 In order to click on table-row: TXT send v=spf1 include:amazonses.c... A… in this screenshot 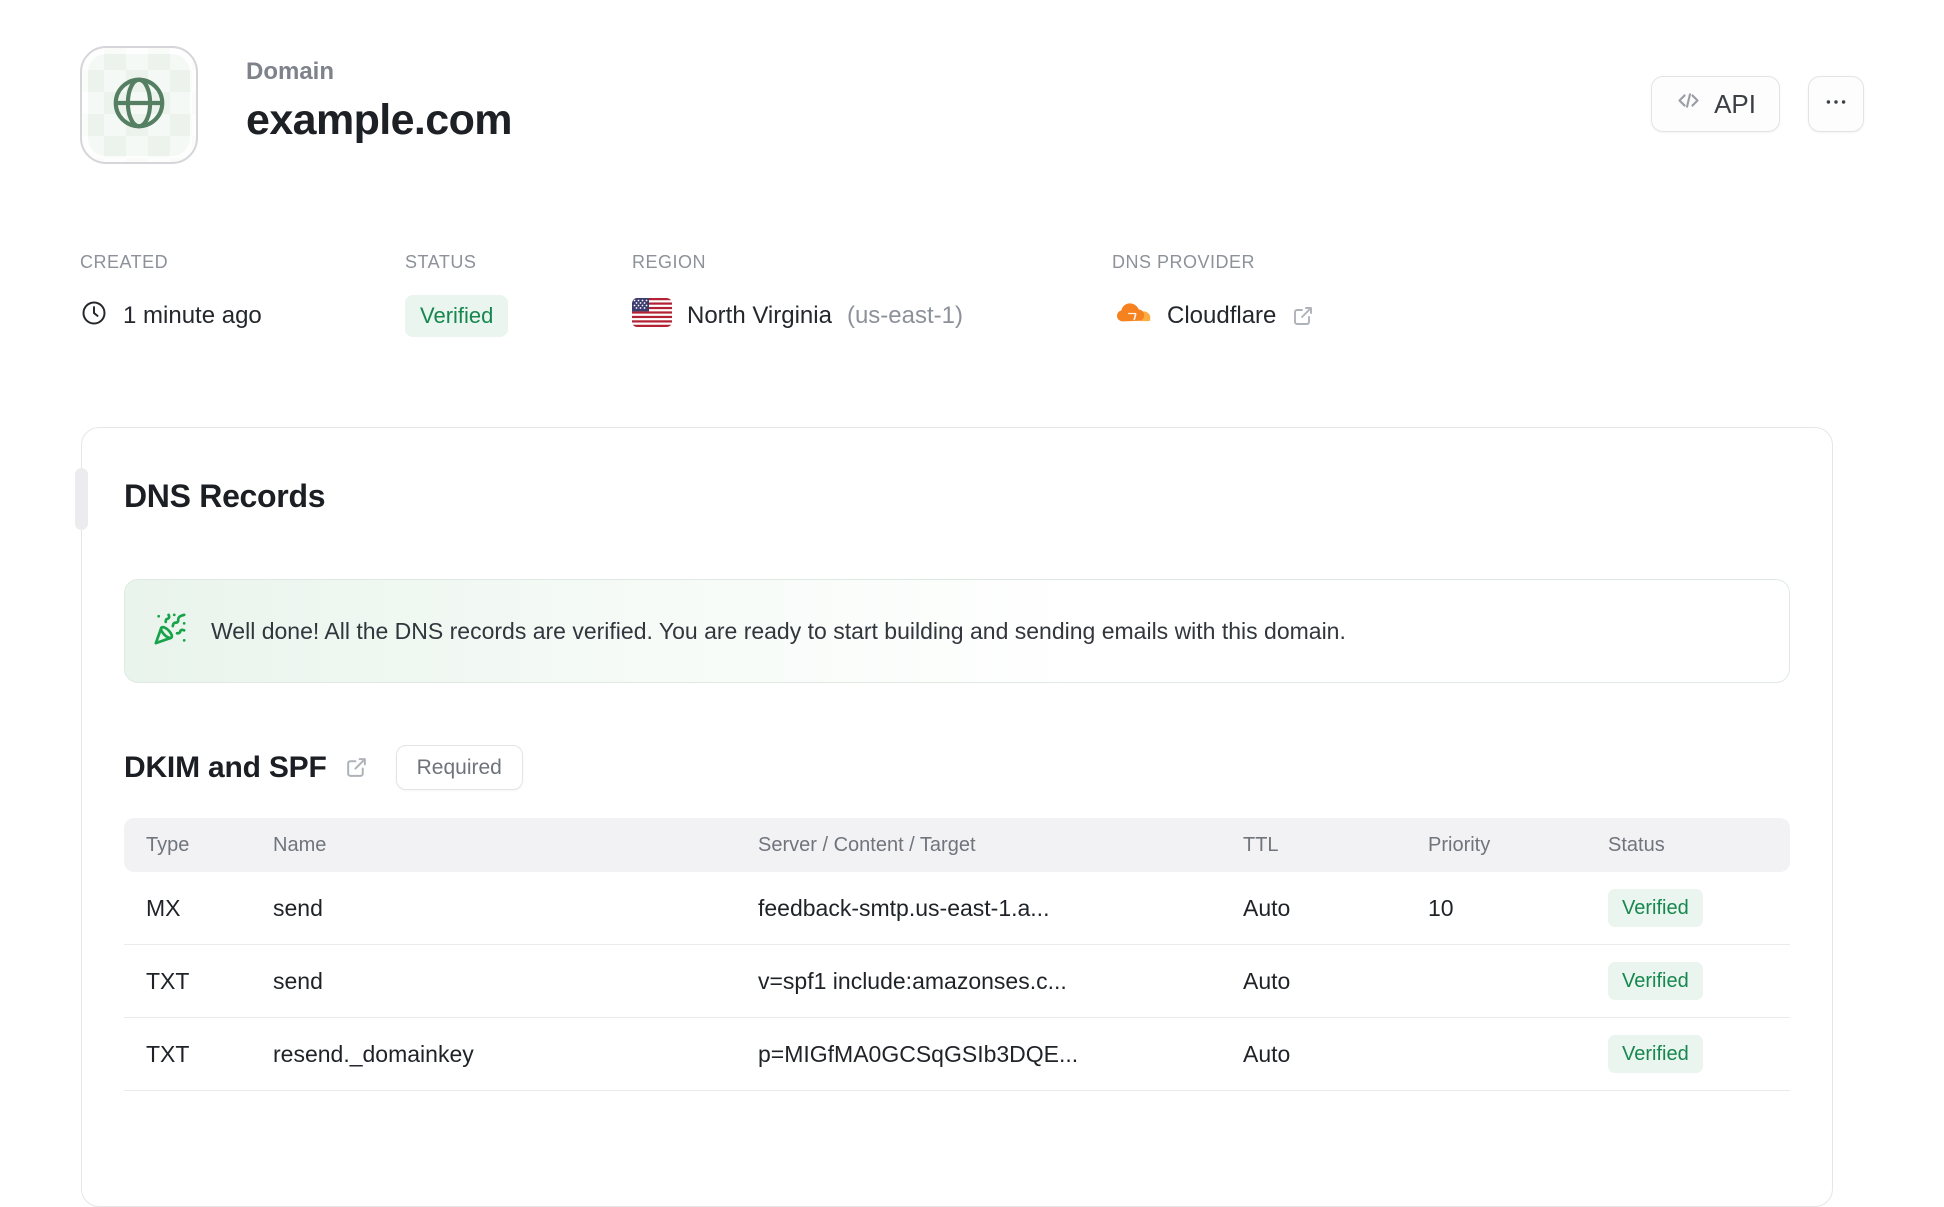, I will do `click(957, 981)`.